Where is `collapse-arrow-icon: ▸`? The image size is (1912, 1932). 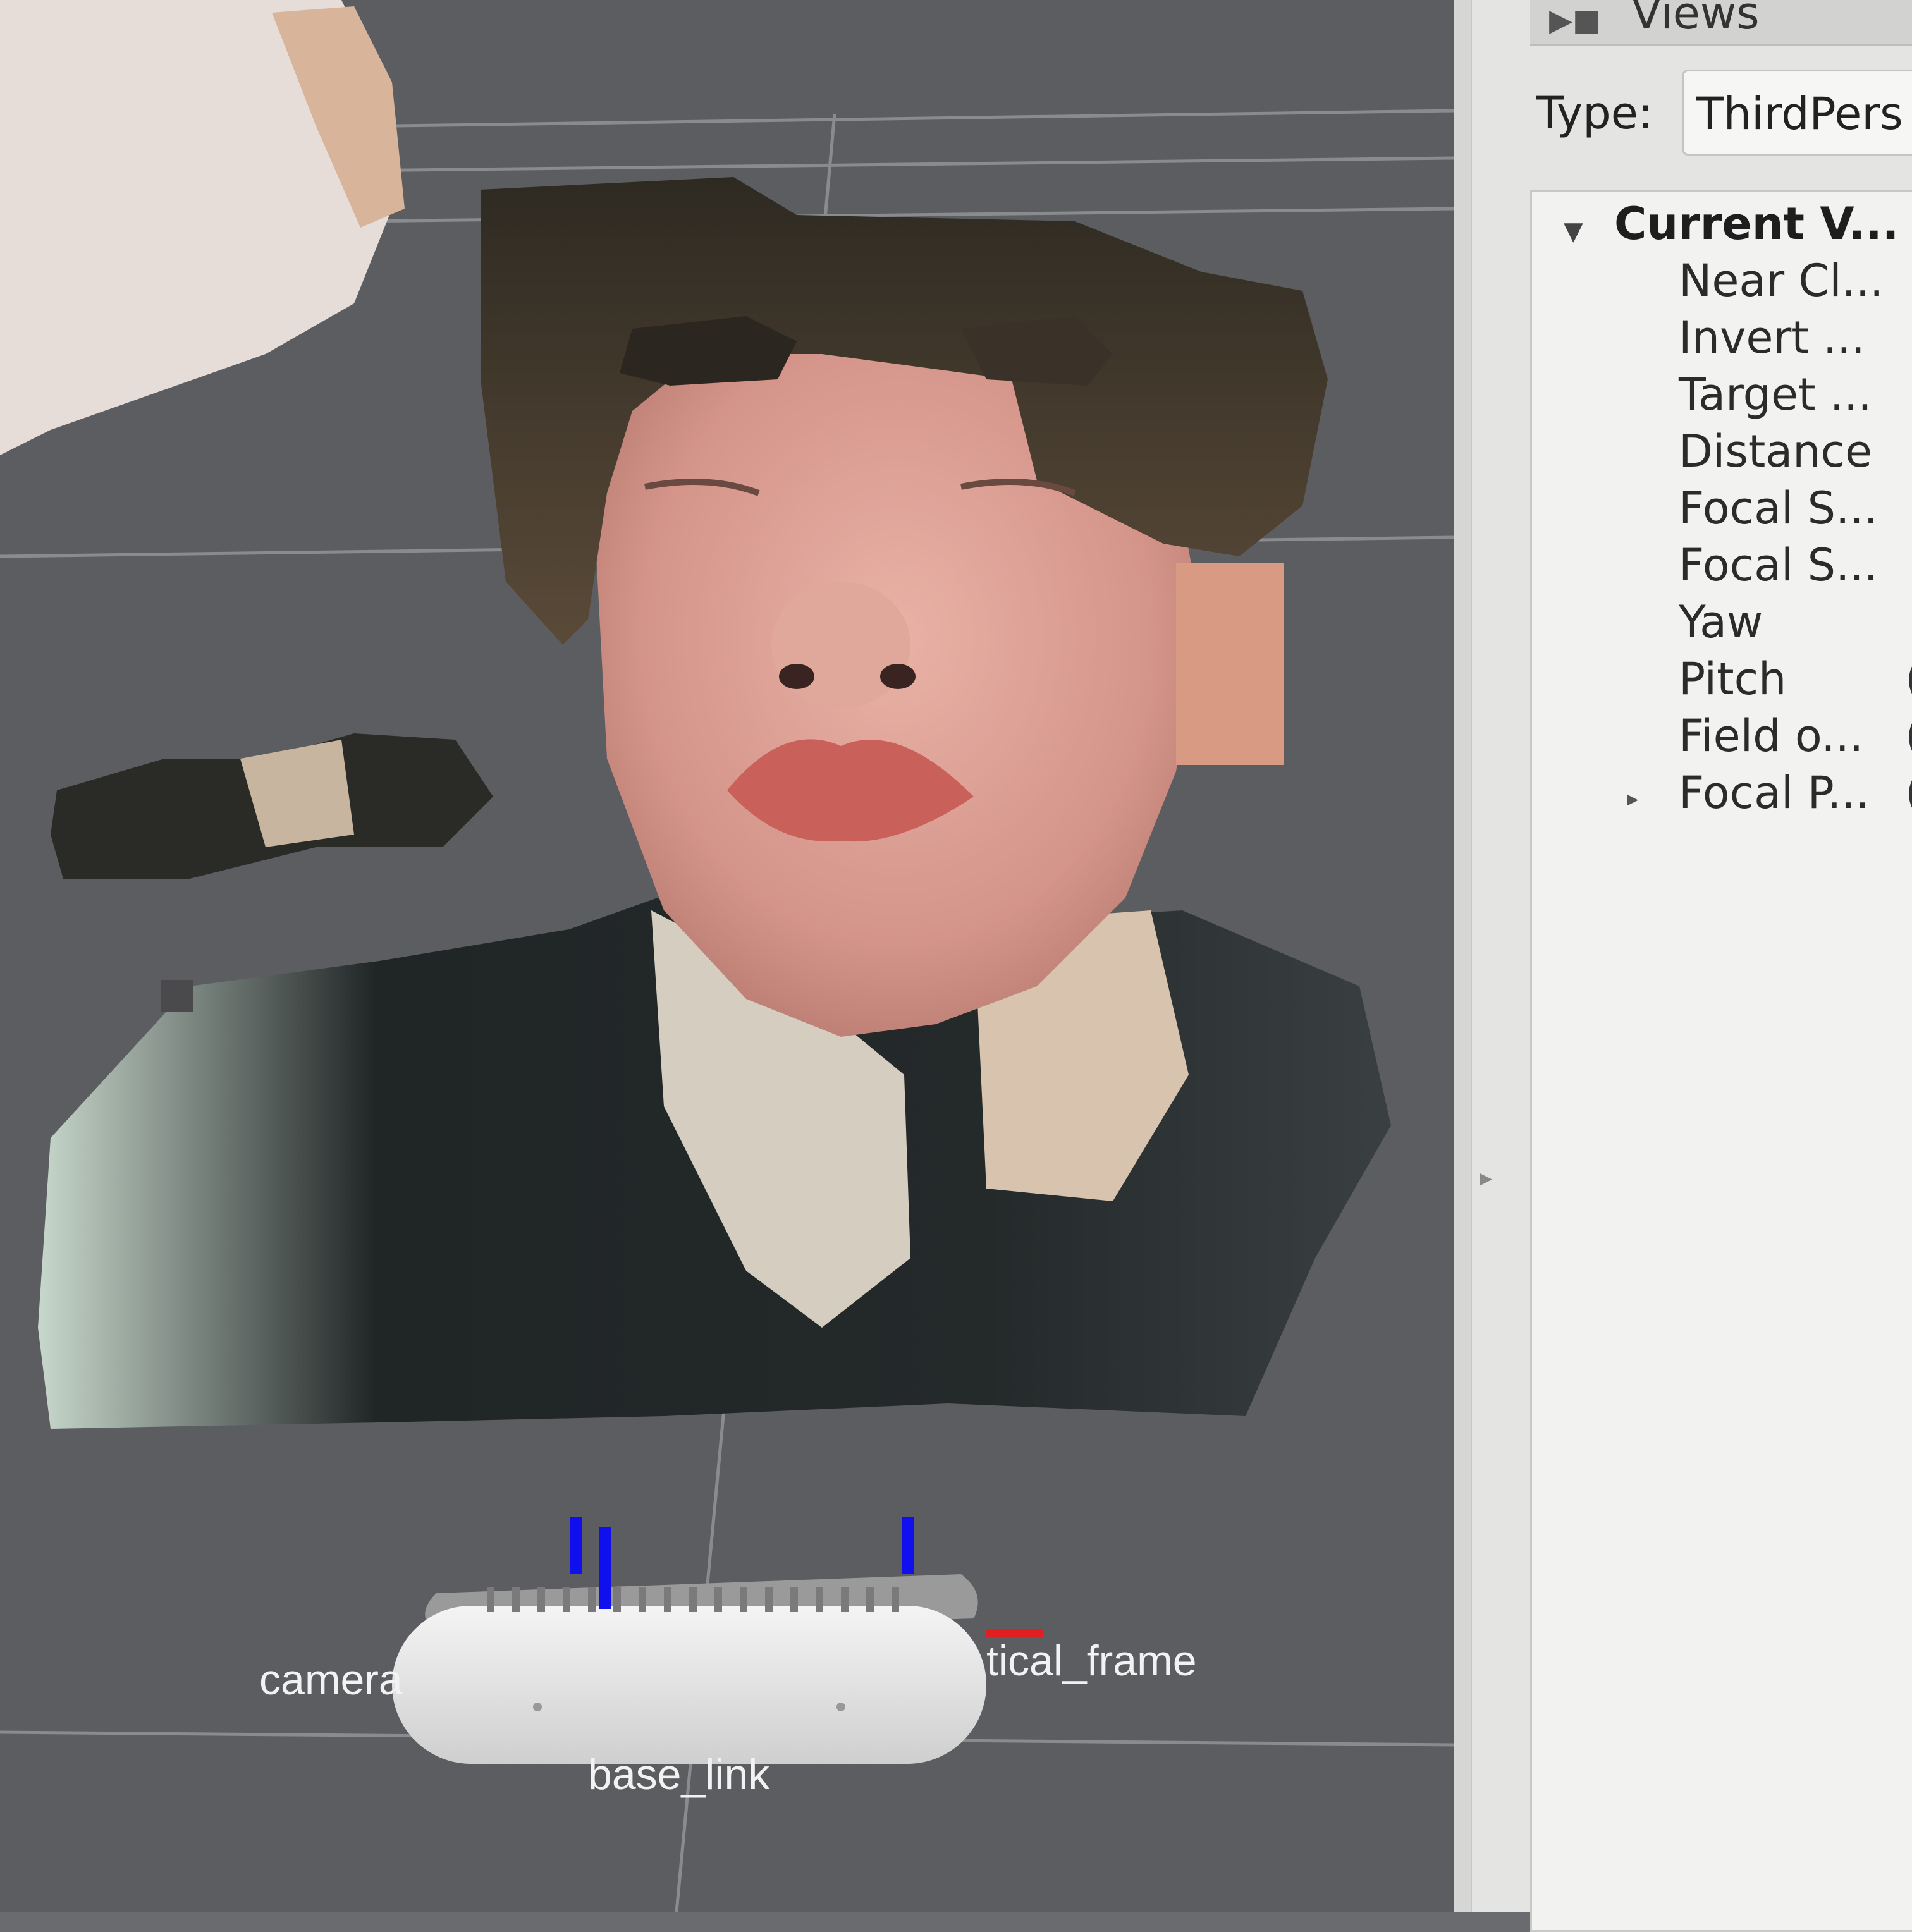
collapse-arrow-icon: ▸ is located at coordinates (1486, 1177).